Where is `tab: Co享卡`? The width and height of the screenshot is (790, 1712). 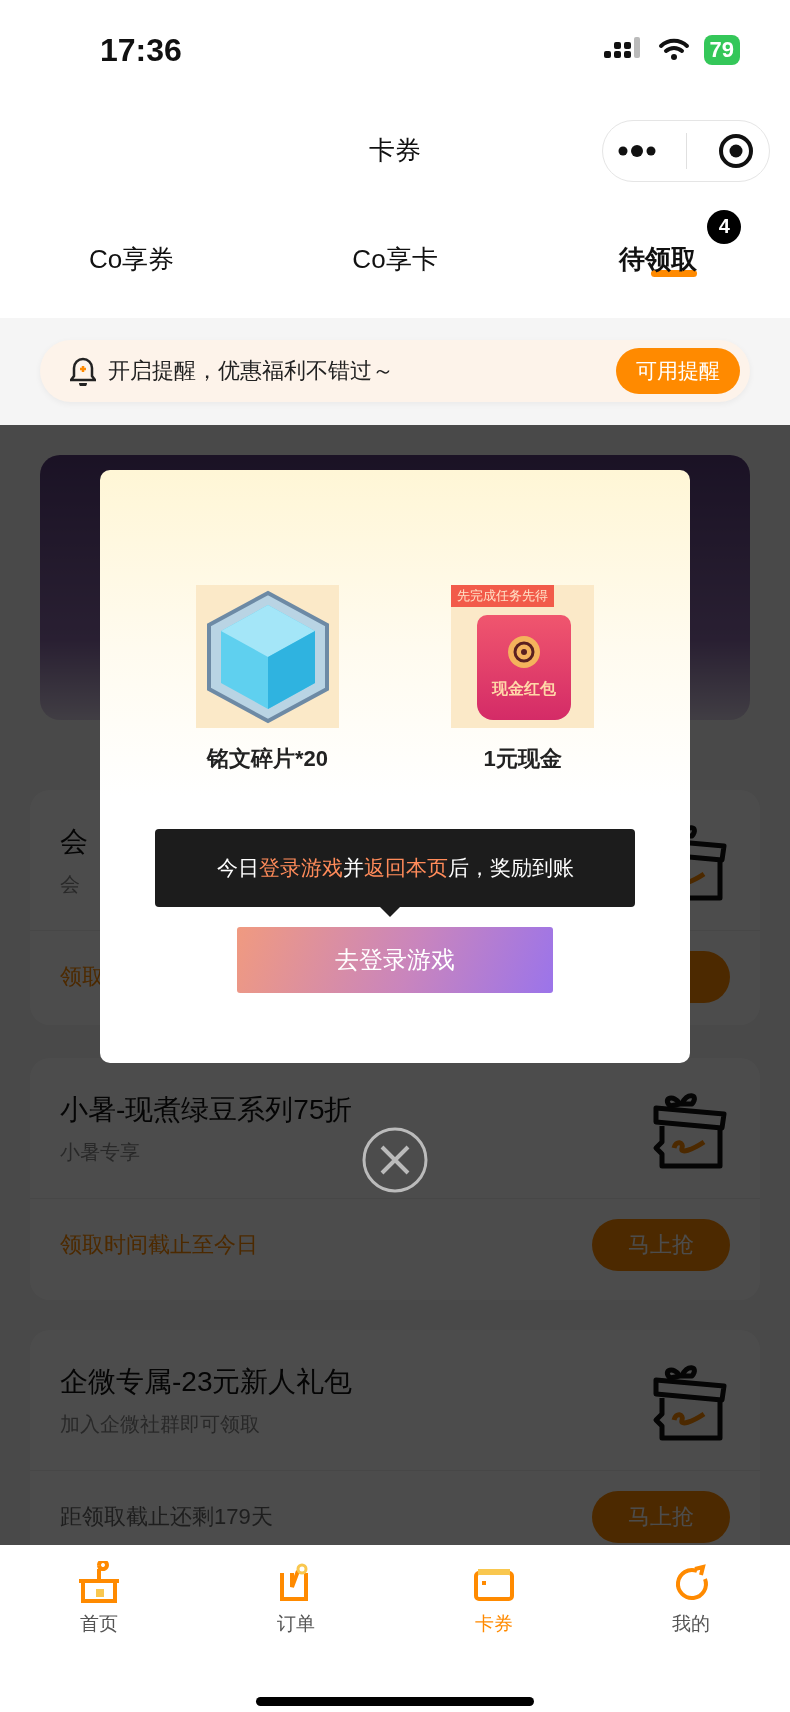 tab: Co享卡 is located at coordinates (395, 259).